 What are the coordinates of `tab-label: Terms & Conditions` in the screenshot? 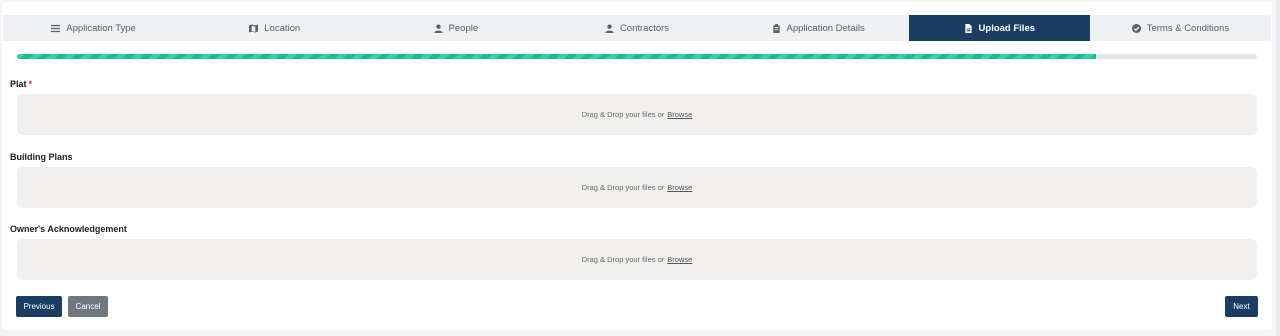 It's located at (1188, 28).